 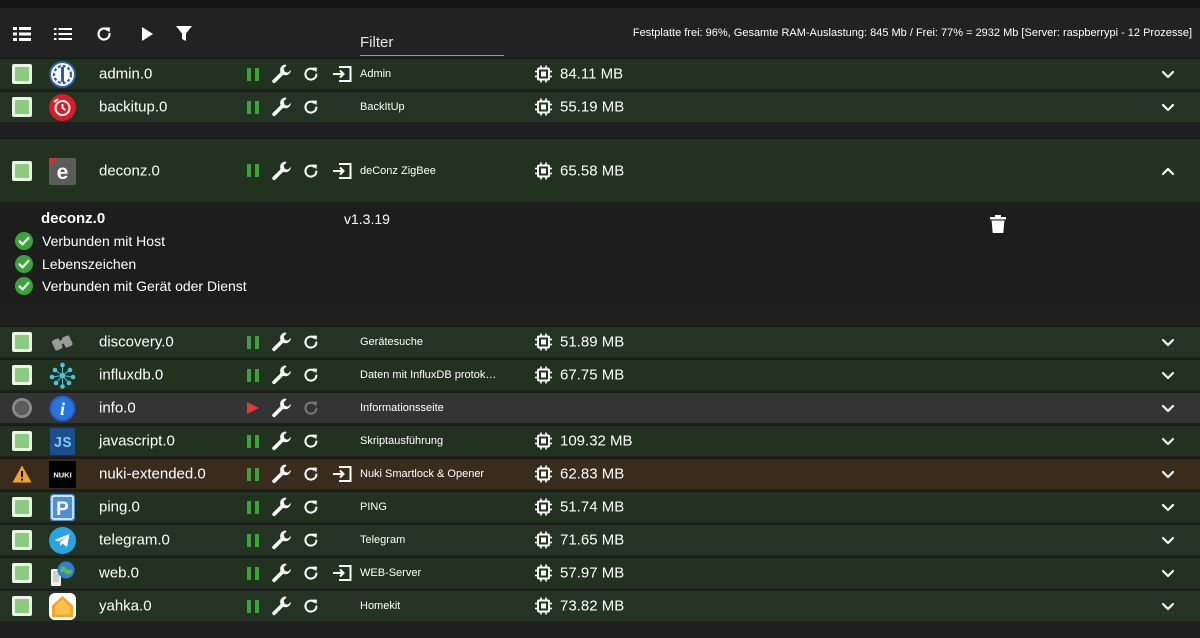 I want to click on start-icon, so click(x=253, y=408).